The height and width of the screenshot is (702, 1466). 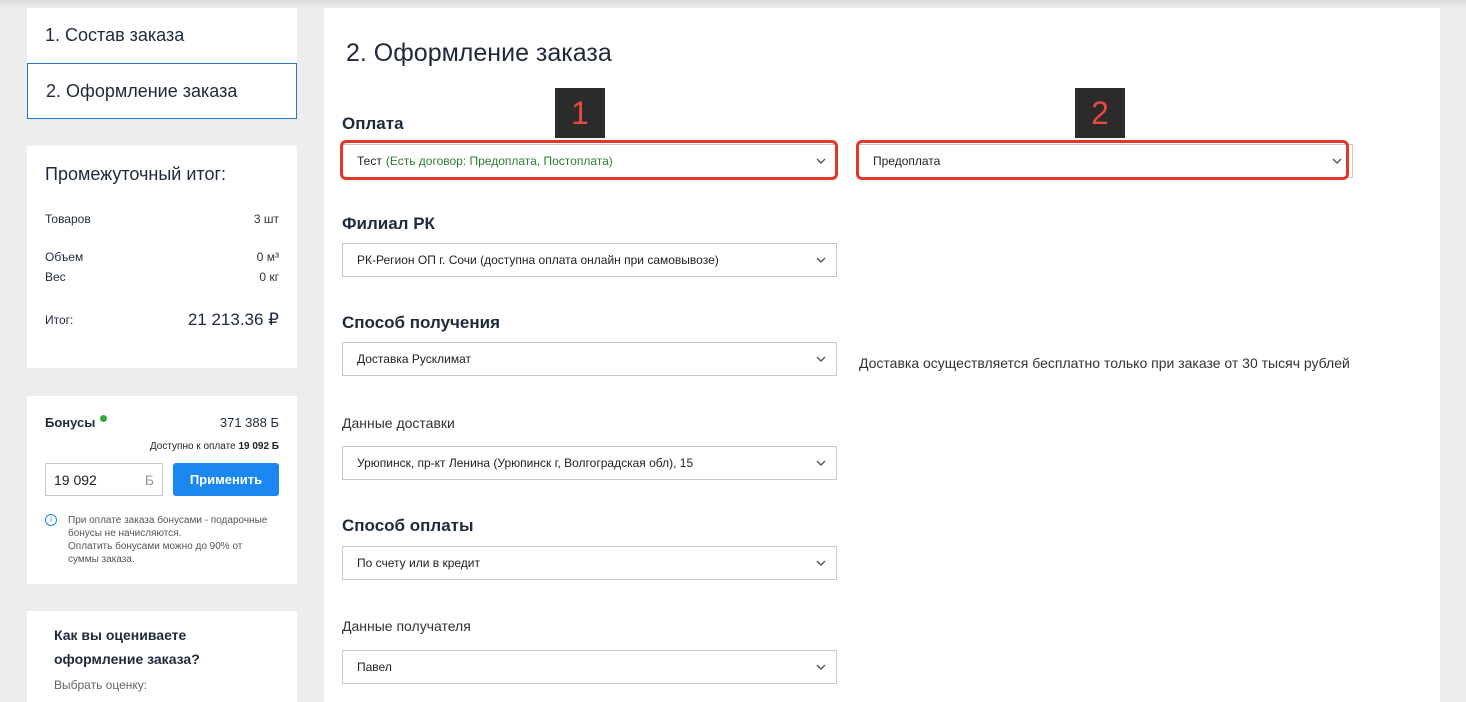 What do you see at coordinates (589, 667) in the screenshot?
I see `recipient-select: Павел` at bounding box center [589, 667].